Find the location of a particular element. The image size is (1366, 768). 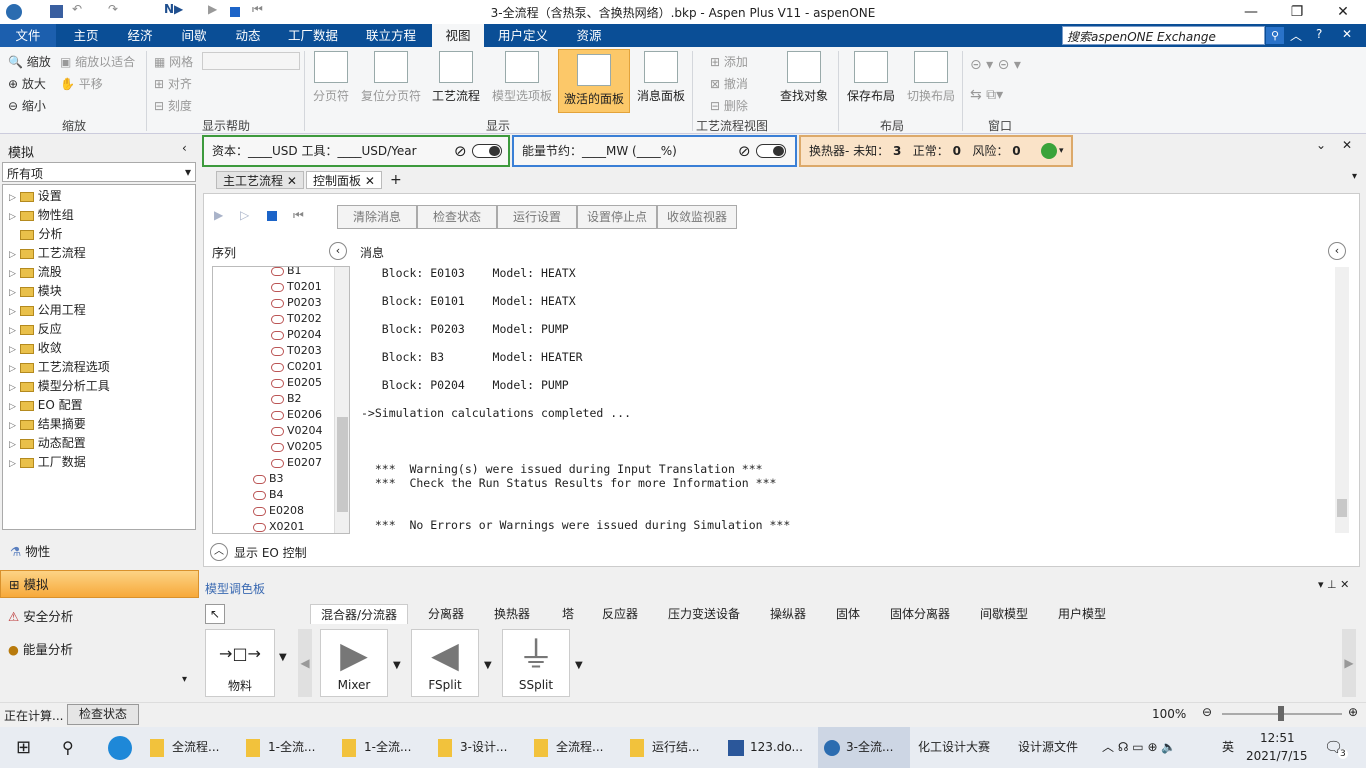

chevron-down-icon: ⌄ is located at coordinates (1321, 145).